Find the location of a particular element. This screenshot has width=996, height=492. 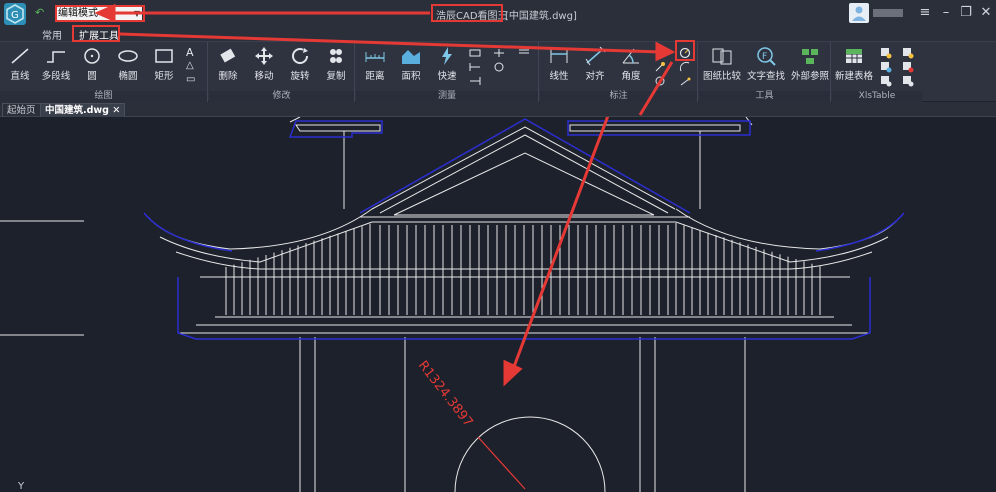

drawing-compare-button: 图纸比较 is located at coordinates (722, 64).